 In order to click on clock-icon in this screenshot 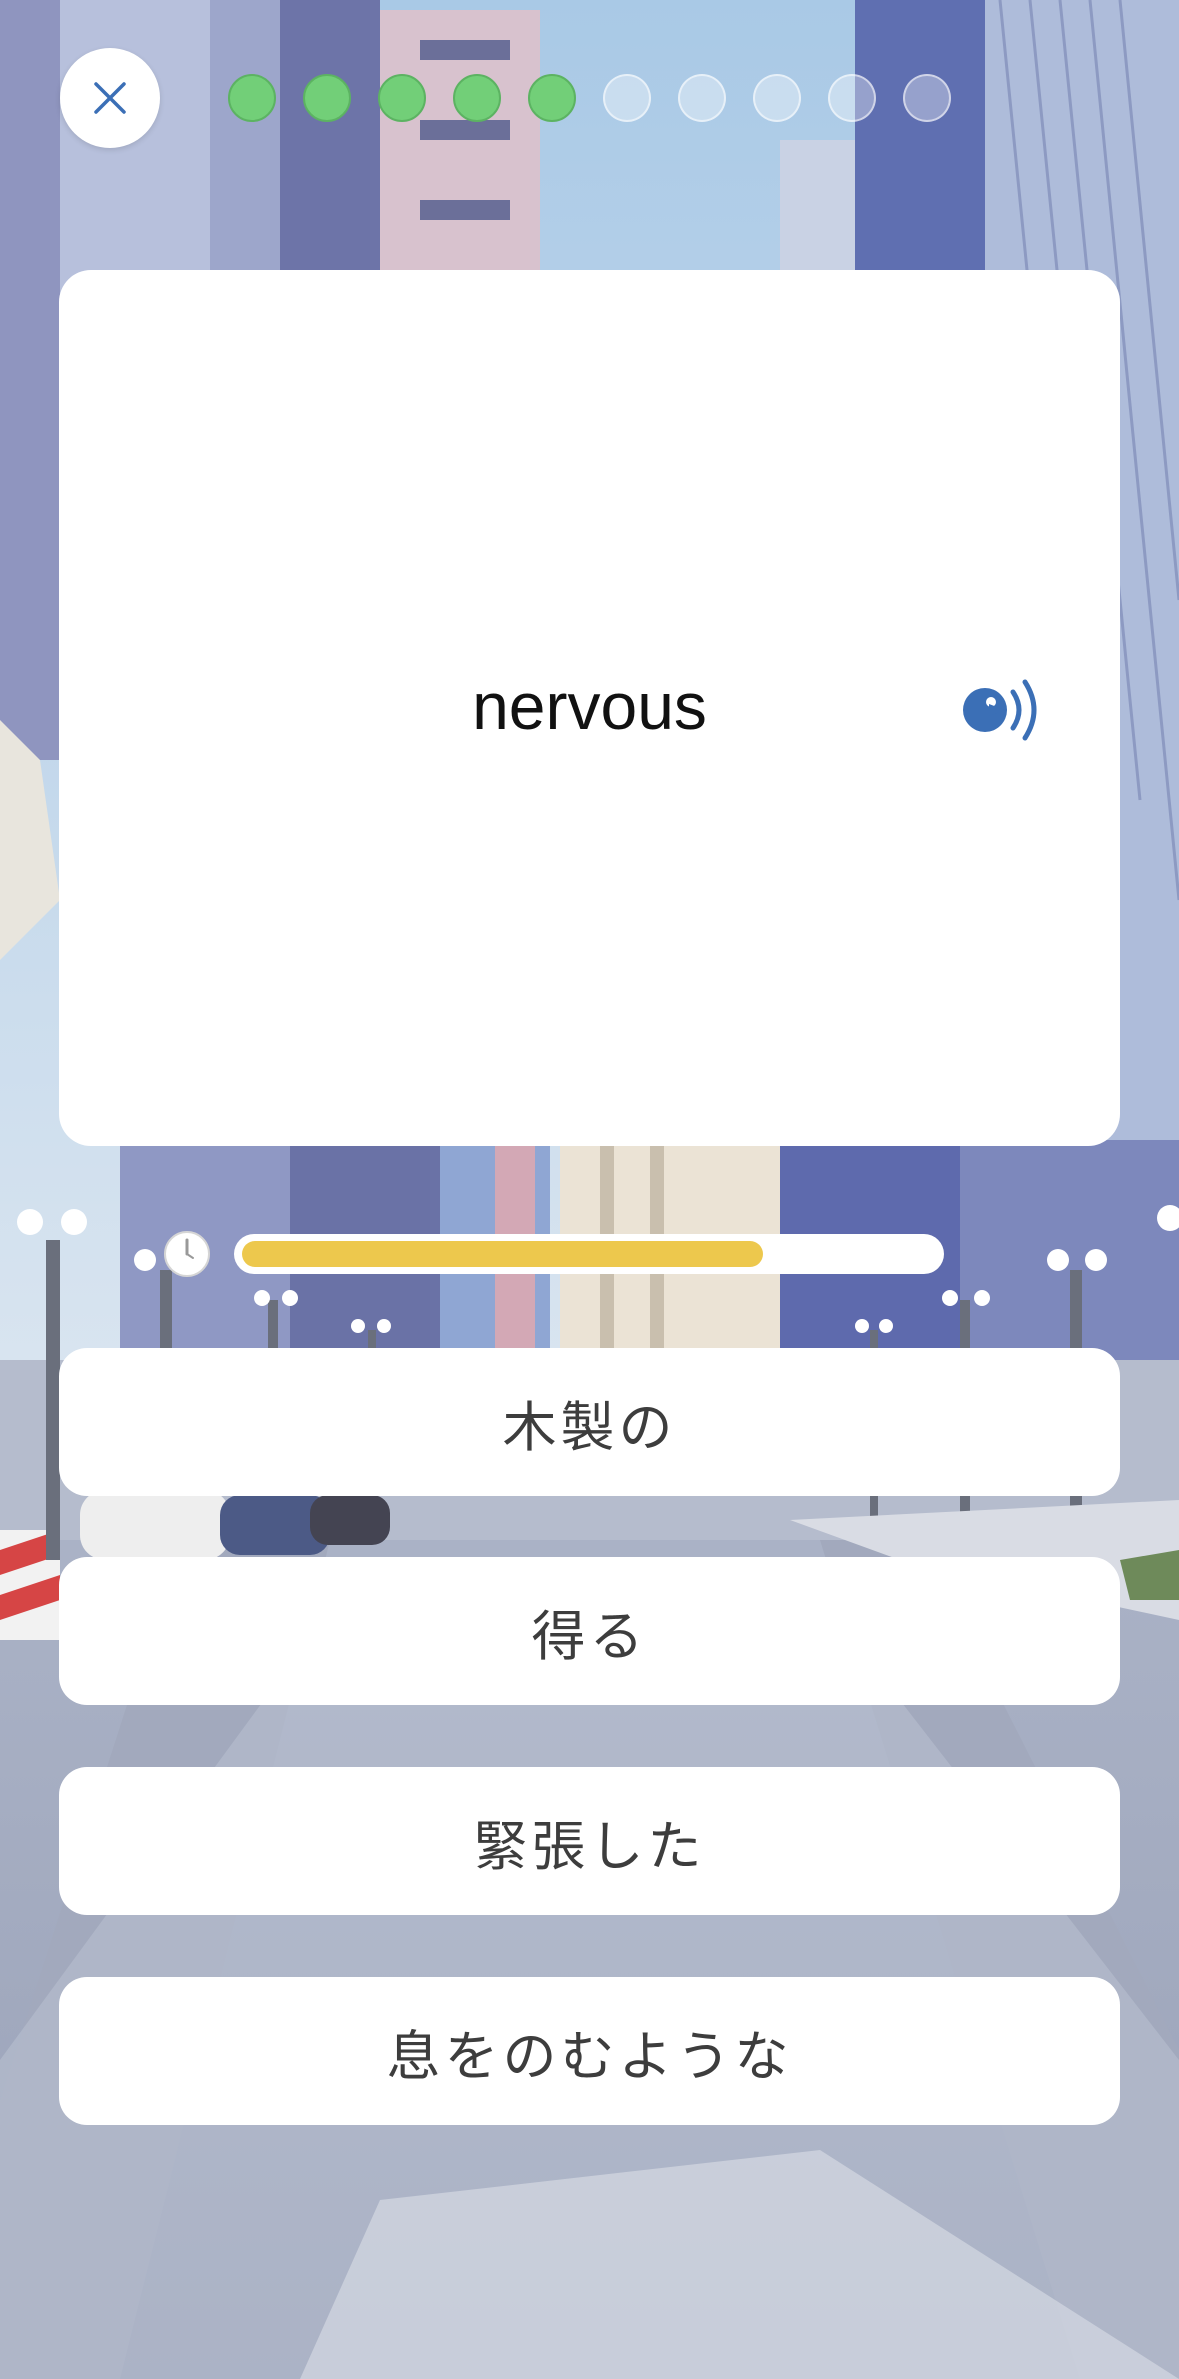, I will do `click(187, 1254)`.